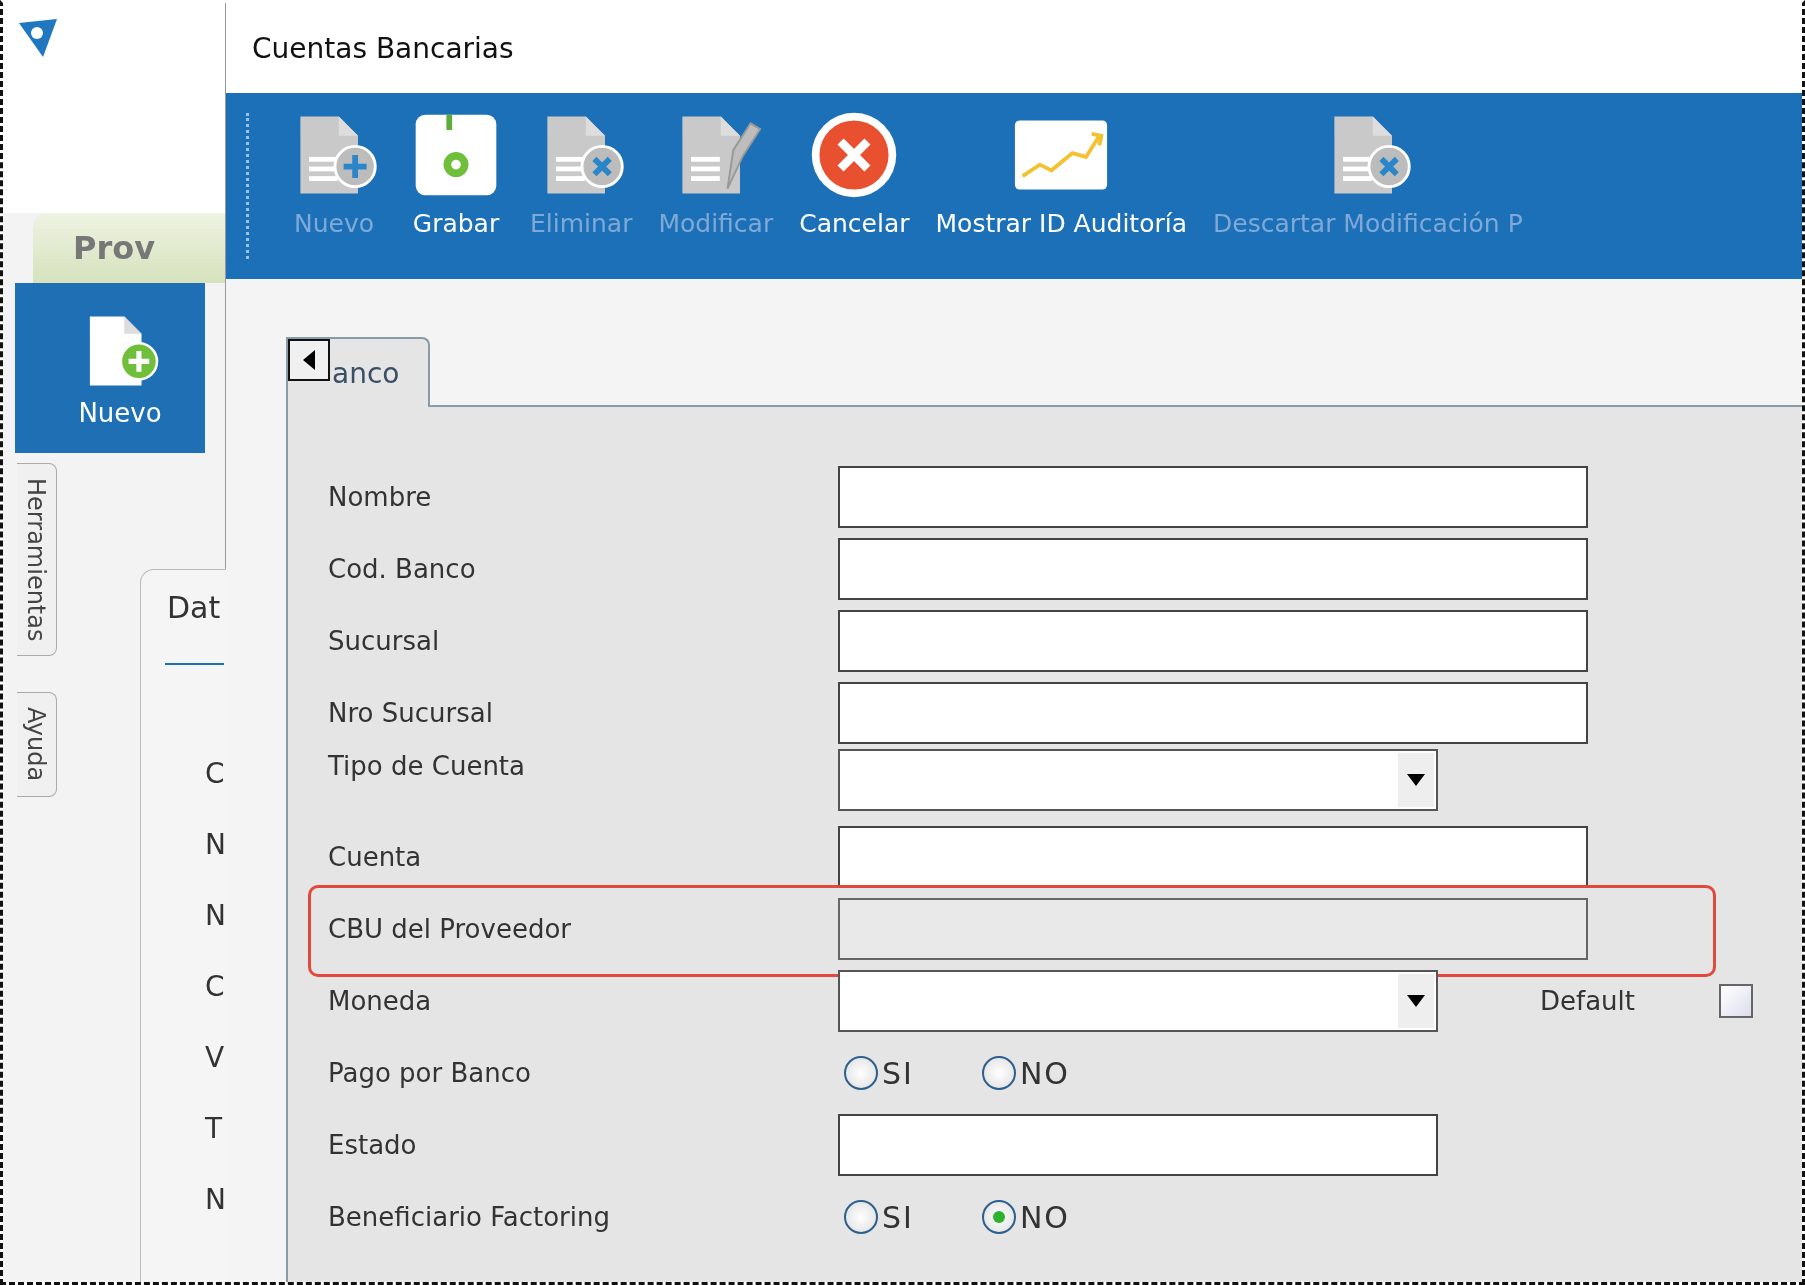 The width and height of the screenshot is (1805, 1285). What do you see at coordinates (375, 857) in the screenshot?
I see `field-label: Cuenta` at bounding box center [375, 857].